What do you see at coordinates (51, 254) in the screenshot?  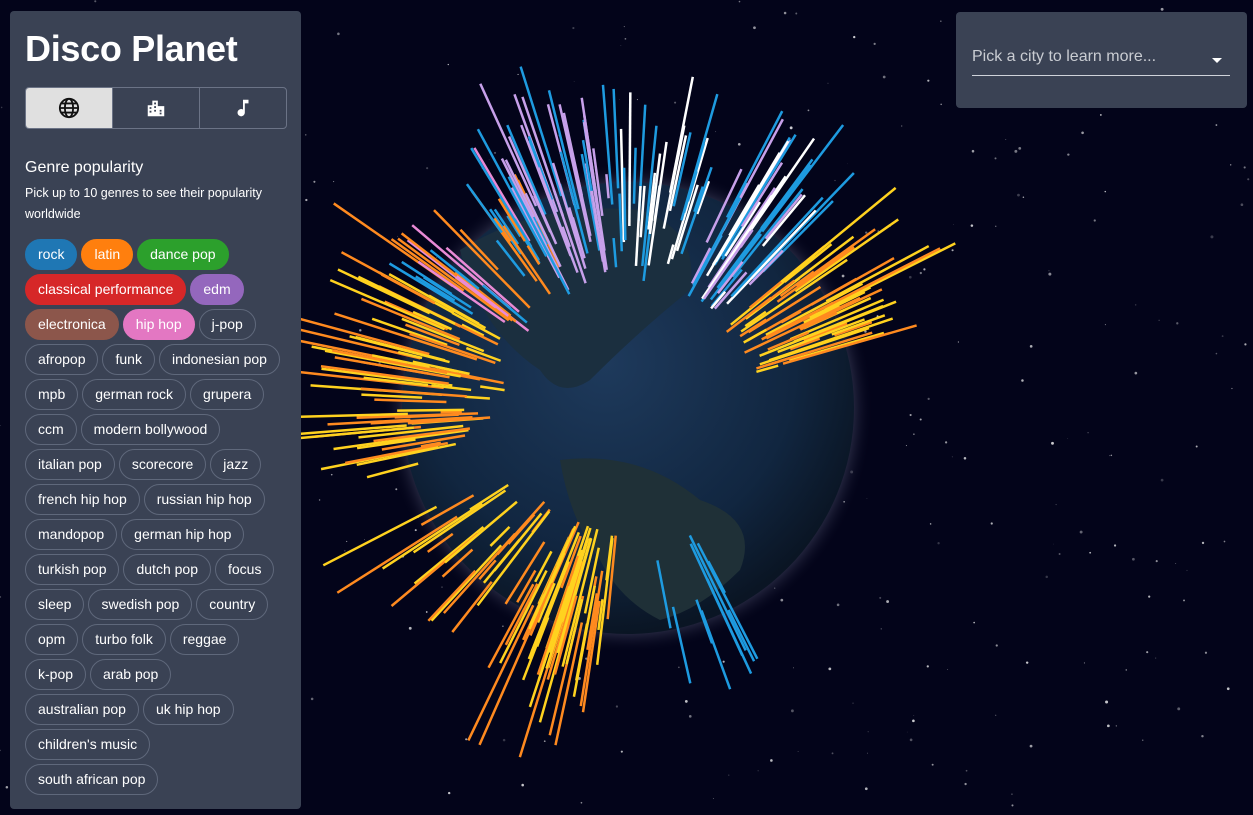 I see `genre-chip: rock` at bounding box center [51, 254].